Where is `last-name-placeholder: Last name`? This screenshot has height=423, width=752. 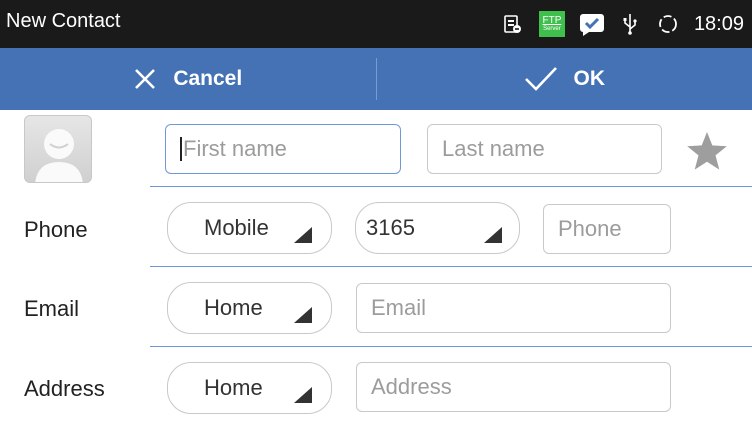 last-name-placeholder: Last name is located at coordinates (493, 148).